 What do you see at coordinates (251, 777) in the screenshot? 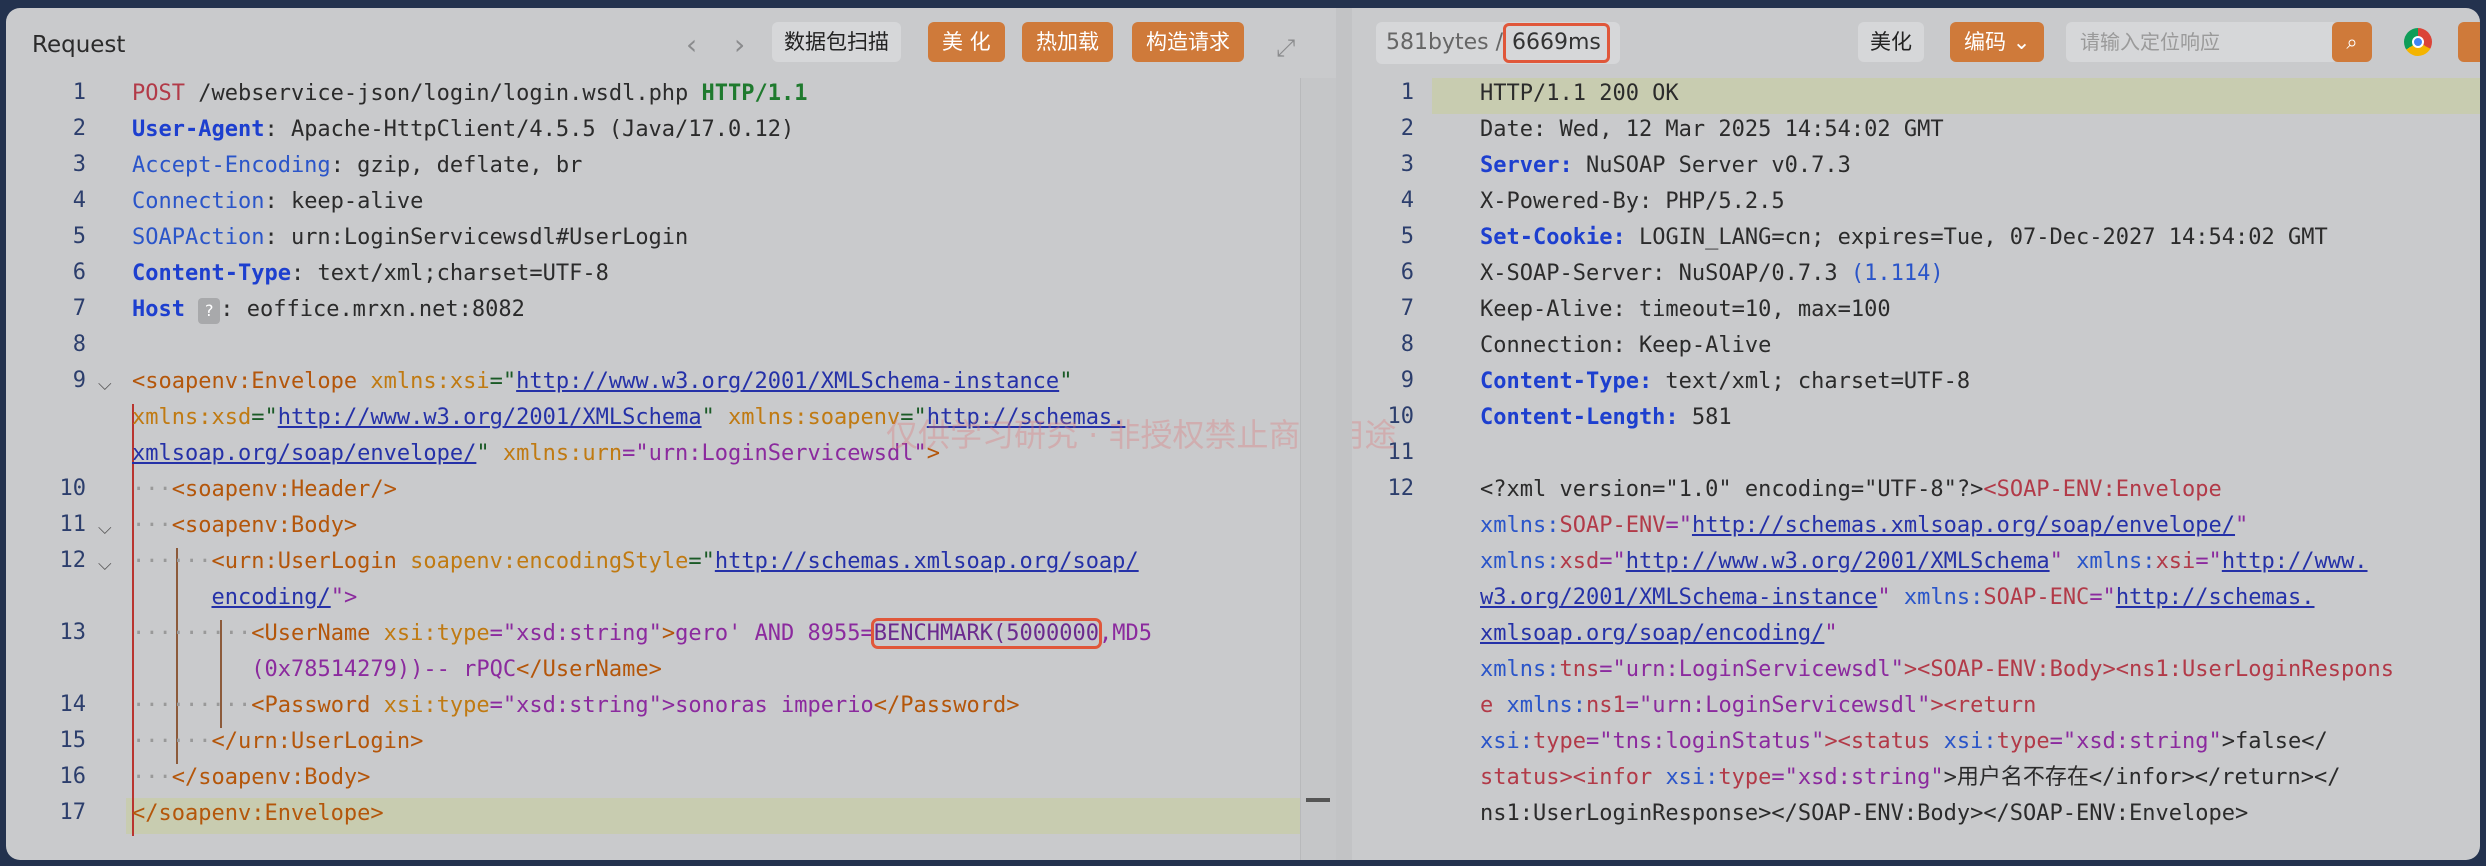
I see `request-line: ···</soapenv:Body>` at bounding box center [251, 777].